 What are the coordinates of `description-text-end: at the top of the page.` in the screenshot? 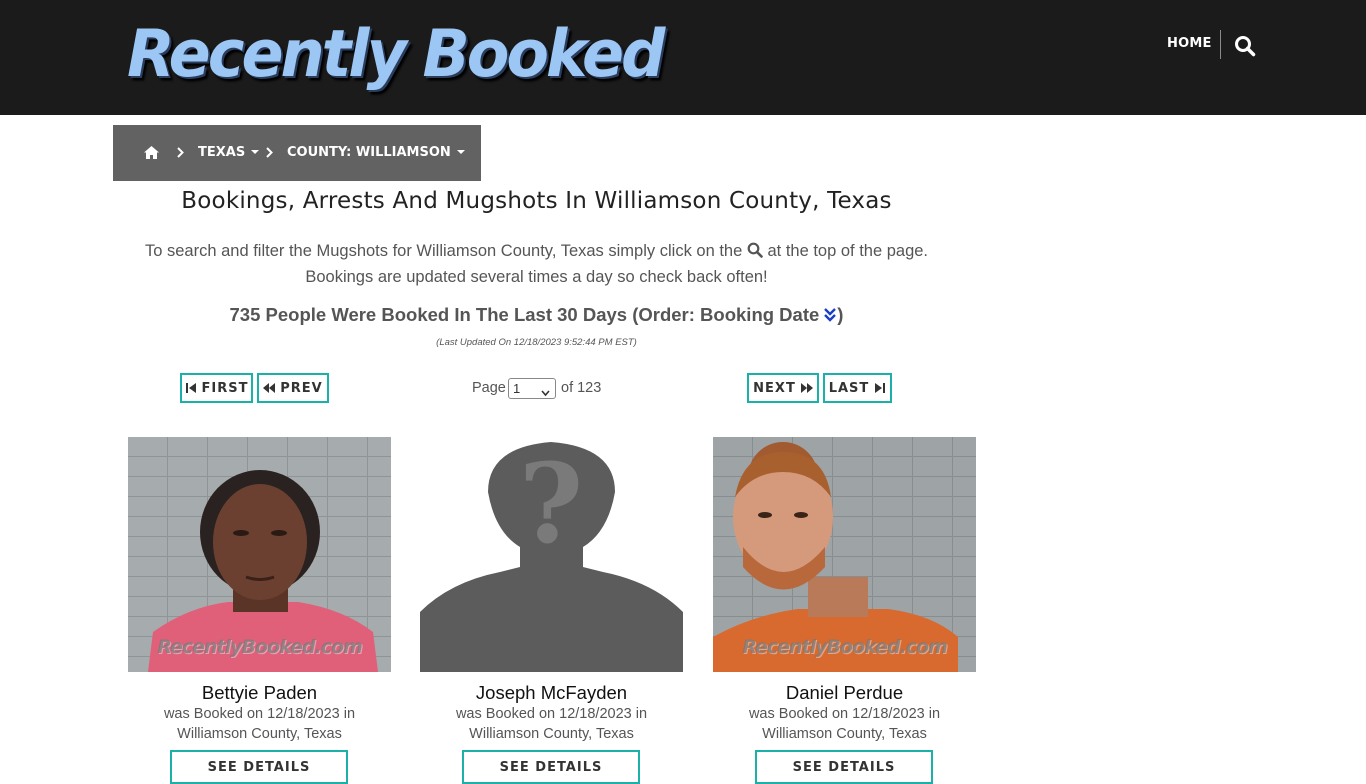 It's located at (848, 251).